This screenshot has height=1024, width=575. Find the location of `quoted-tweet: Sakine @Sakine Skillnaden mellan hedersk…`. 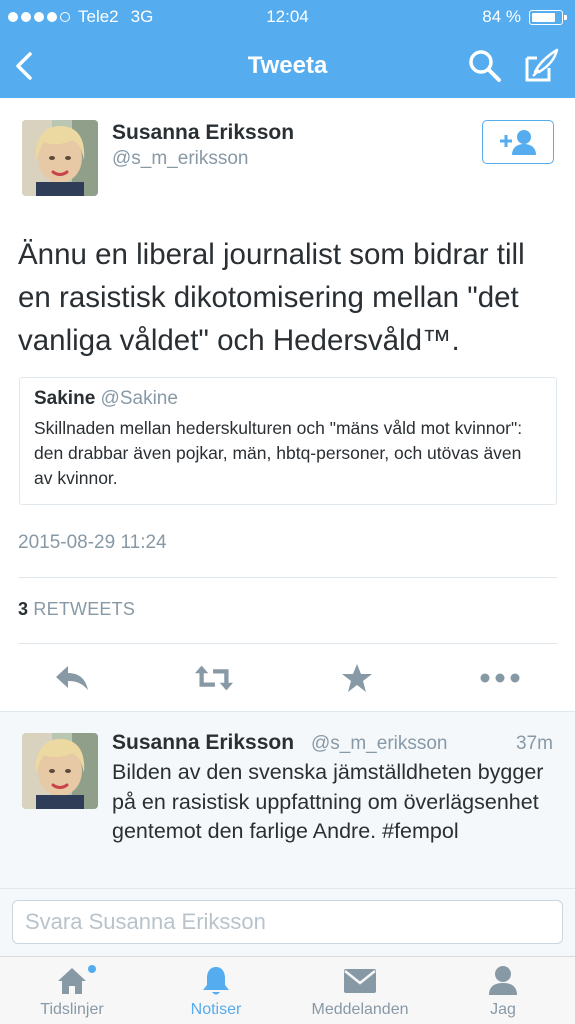

quoted-tweet: Sakine @Sakine Skillnaden mellan hedersk… is located at coordinates (288, 441).